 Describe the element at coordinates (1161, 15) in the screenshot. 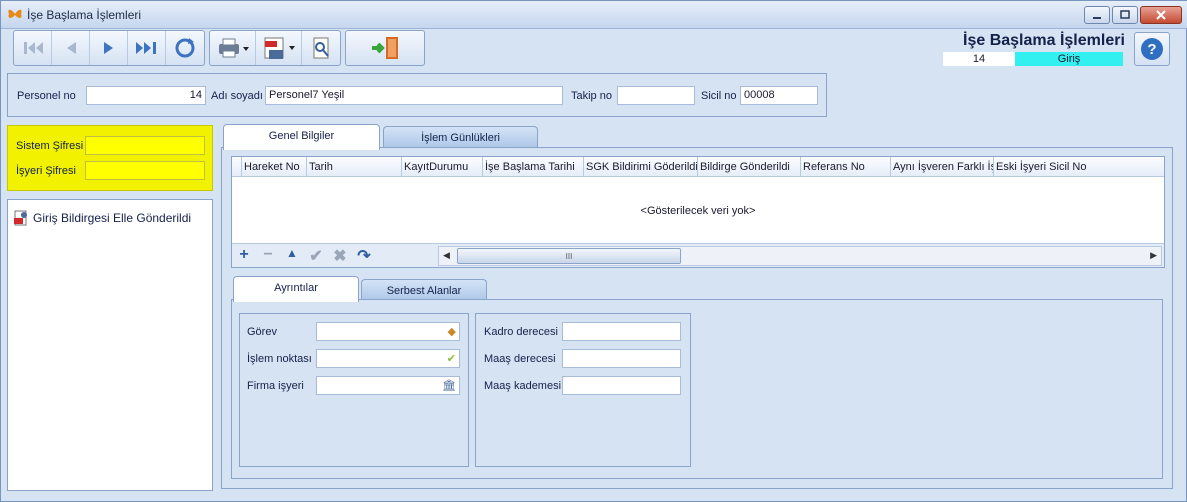

I see `close-button` at that location.